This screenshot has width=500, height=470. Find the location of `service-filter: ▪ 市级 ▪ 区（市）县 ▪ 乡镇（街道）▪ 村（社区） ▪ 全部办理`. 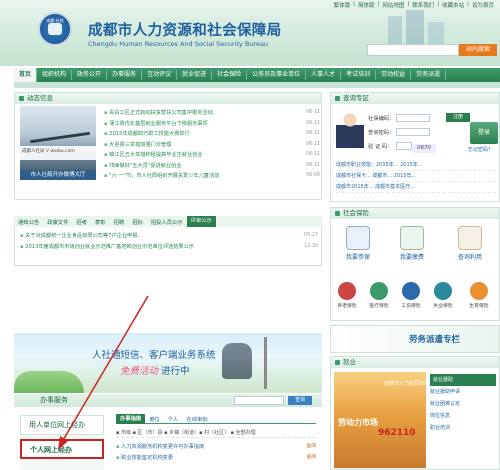

service-filter: ▪ 市级 ▪ 区（市）县 ▪ 乡镇（街道）▪ 村（社区） ▪ 全部办理 is located at coordinates (216, 433).